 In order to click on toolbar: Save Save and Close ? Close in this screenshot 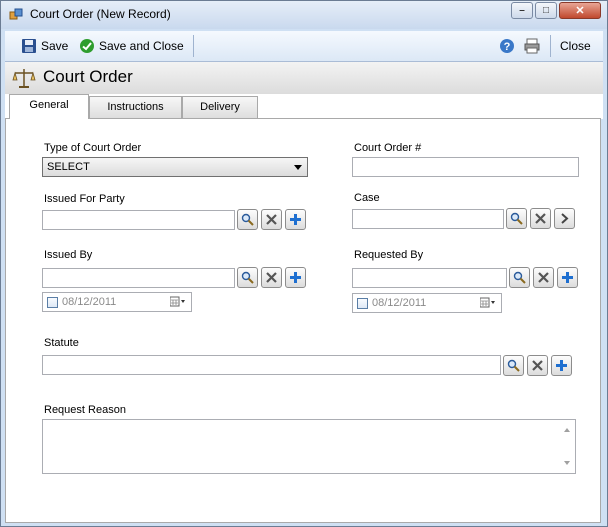, I will do `click(304, 46)`.